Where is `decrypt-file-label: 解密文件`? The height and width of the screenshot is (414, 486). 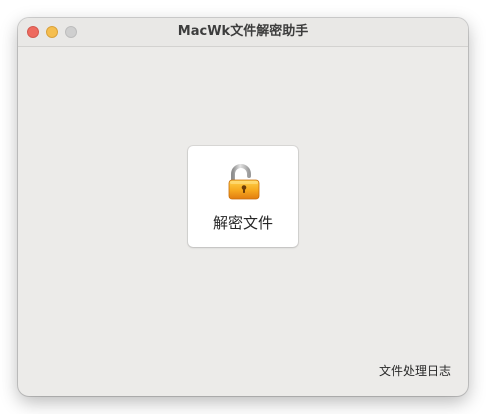
decrypt-file-label: 解密文件 is located at coordinates (242, 223).